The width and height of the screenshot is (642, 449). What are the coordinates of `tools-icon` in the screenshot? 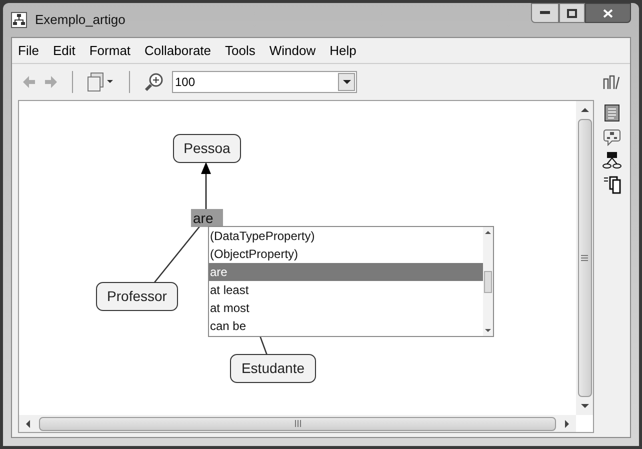 It's located at (611, 82).